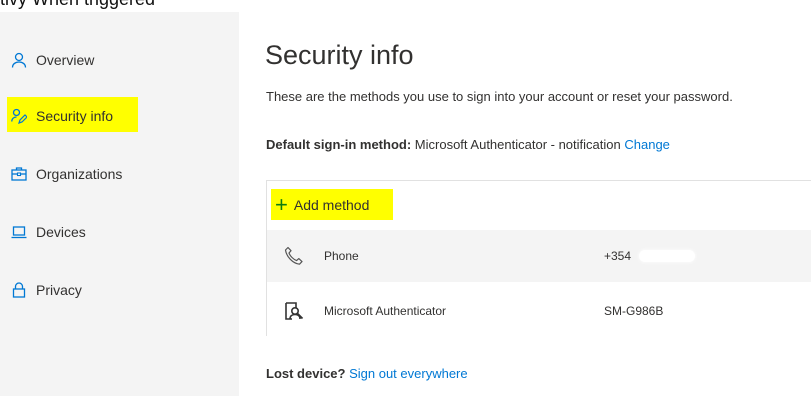 This screenshot has width=811, height=396. I want to click on method-name: Phone, so click(341, 256).